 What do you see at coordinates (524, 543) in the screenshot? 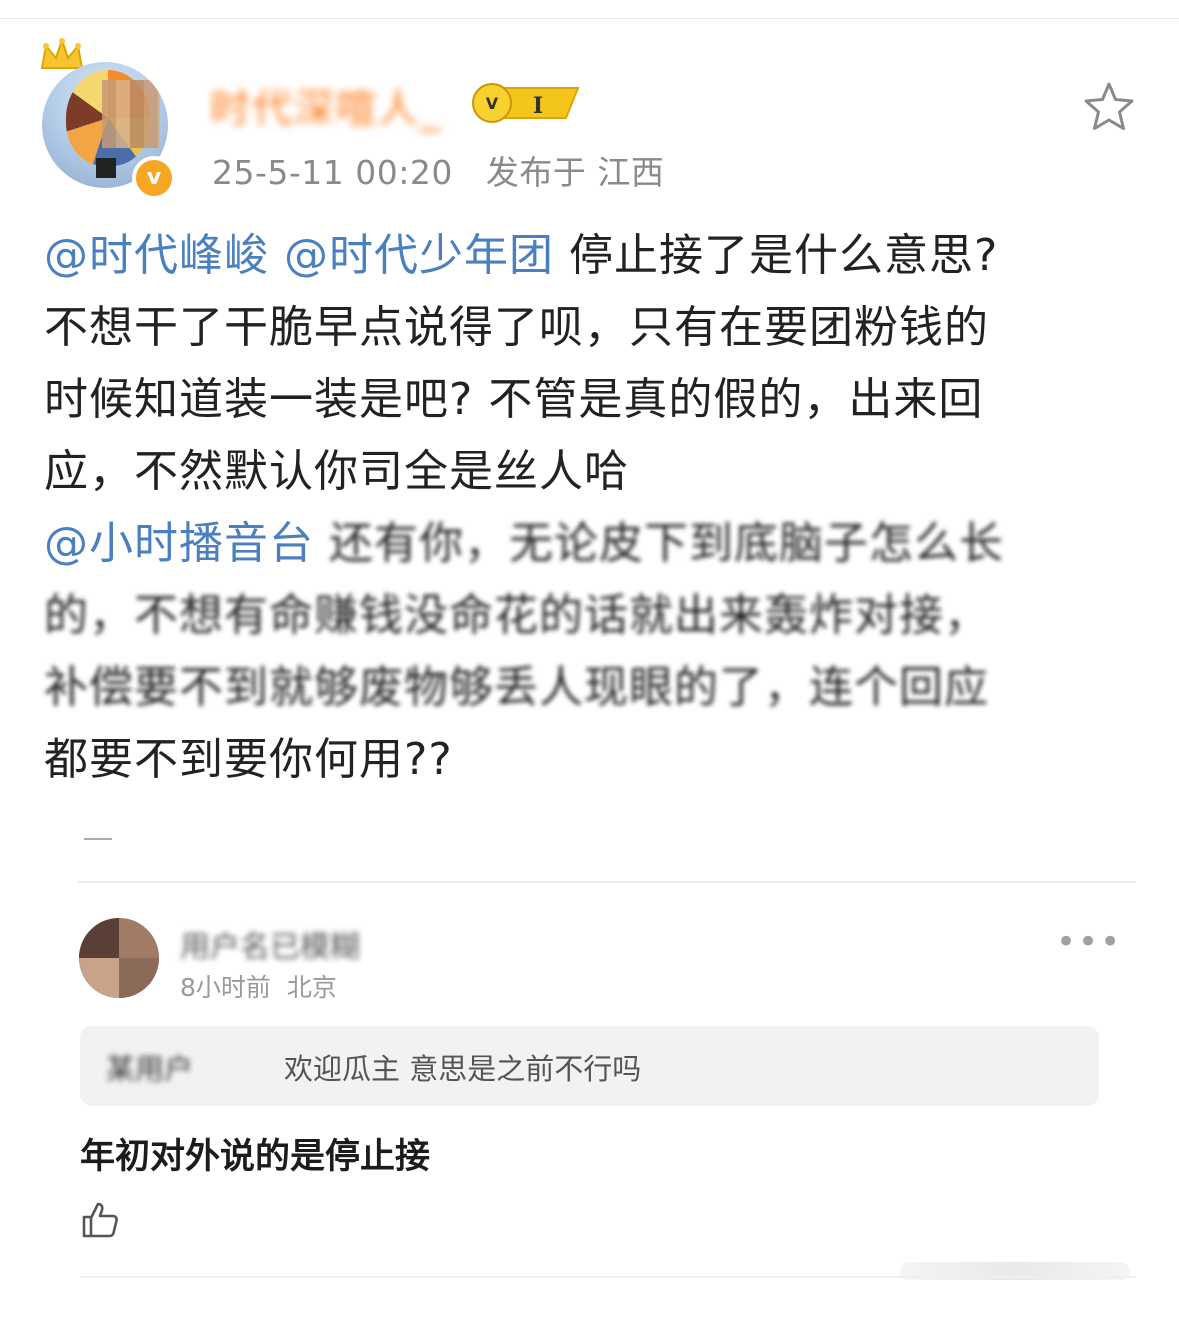
I see `post-line-5: @小时播音台 还有你，无论皮下到底脑子怎么长` at bounding box center [524, 543].